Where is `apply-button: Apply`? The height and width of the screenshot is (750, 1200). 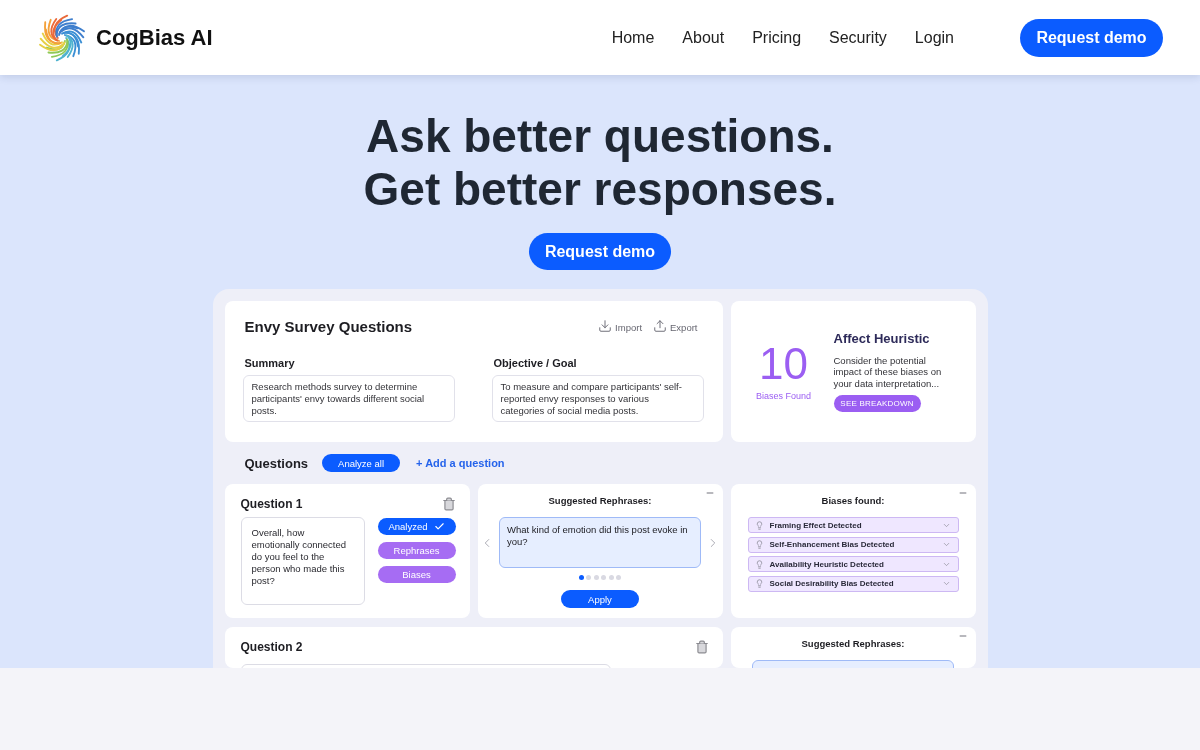 apply-button: Apply is located at coordinates (600, 599).